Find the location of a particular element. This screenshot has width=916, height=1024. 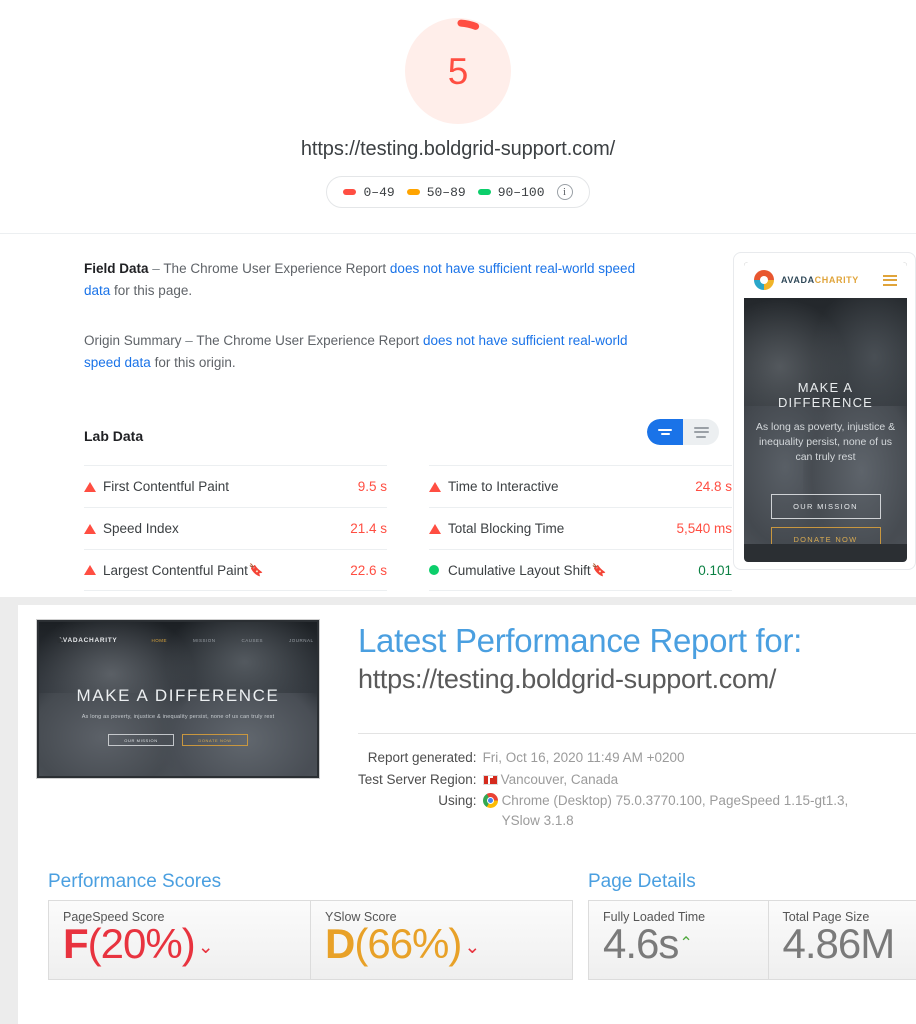

score-gauge-container: 5 is located at coordinates (458, 73).